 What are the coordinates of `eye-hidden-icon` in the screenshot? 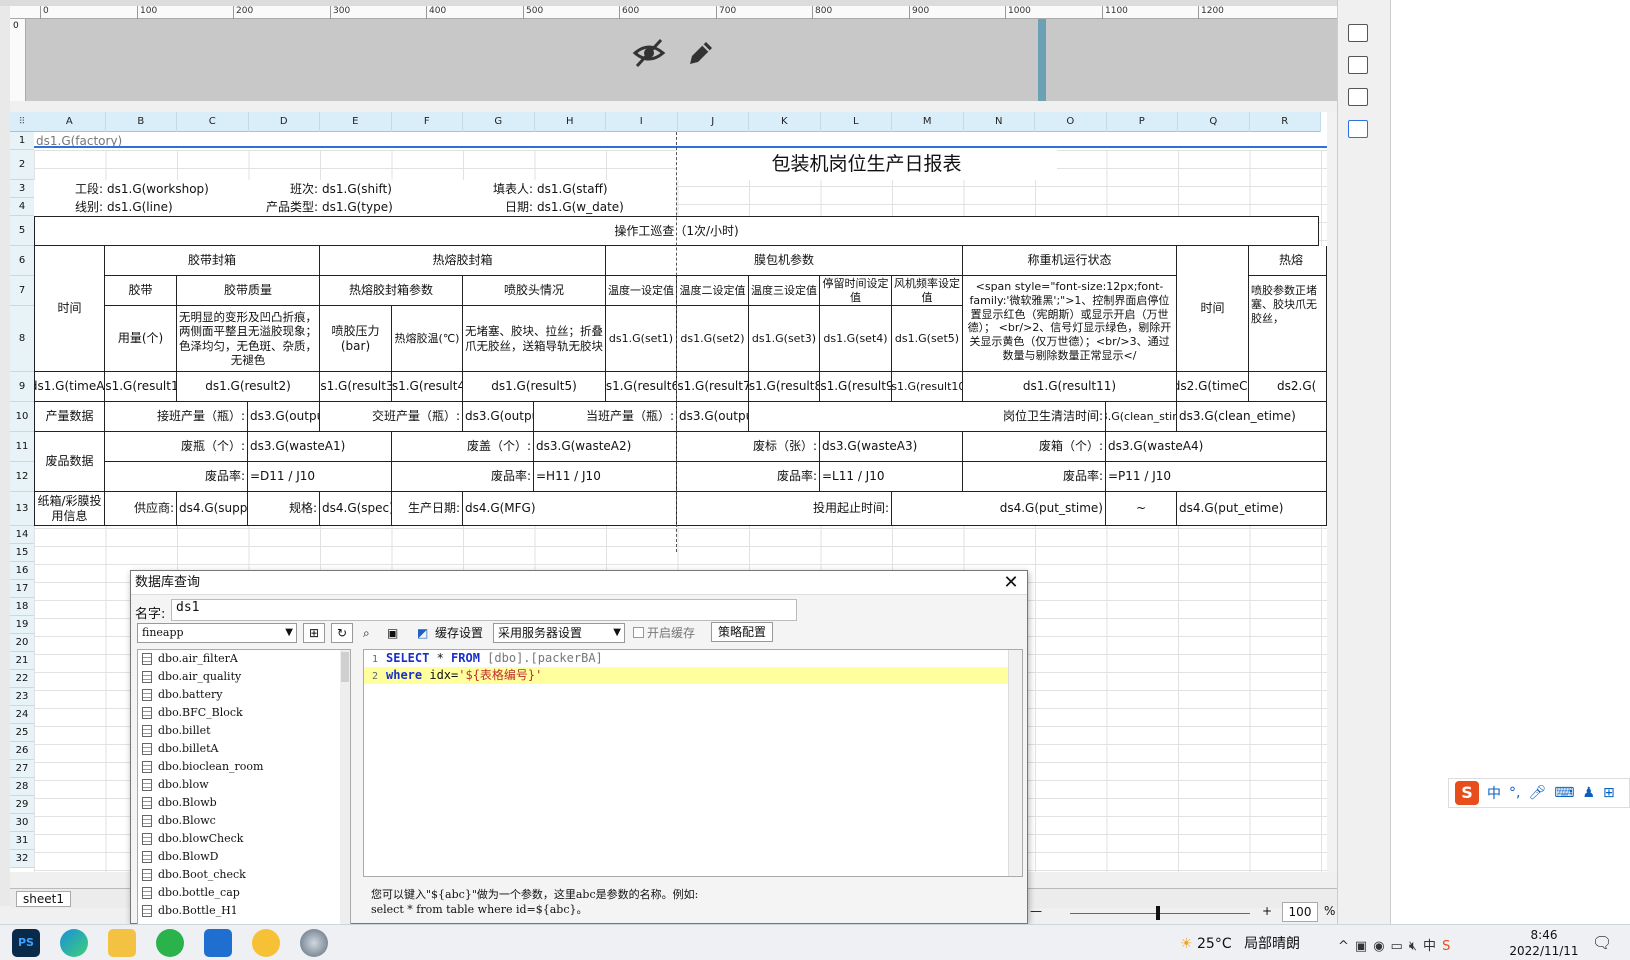 It's located at (649, 53).